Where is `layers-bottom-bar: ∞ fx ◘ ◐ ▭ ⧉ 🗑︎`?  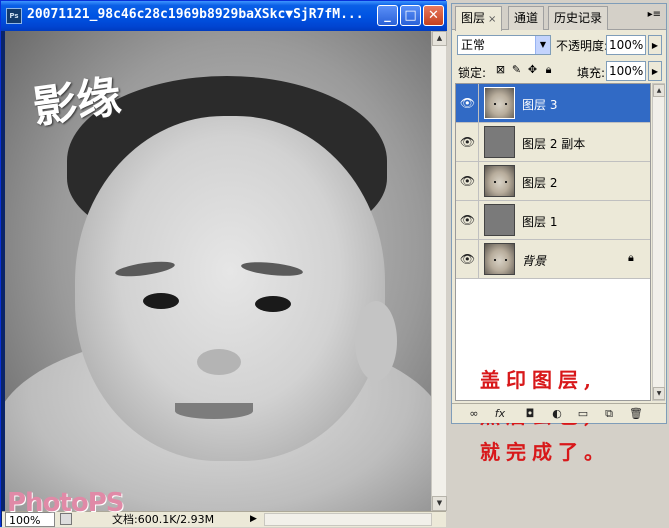 layers-bottom-bar: ∞ fx ◘ ◐ ▭ ⧉ 🗑︎ is located at coordinates (559, 413).